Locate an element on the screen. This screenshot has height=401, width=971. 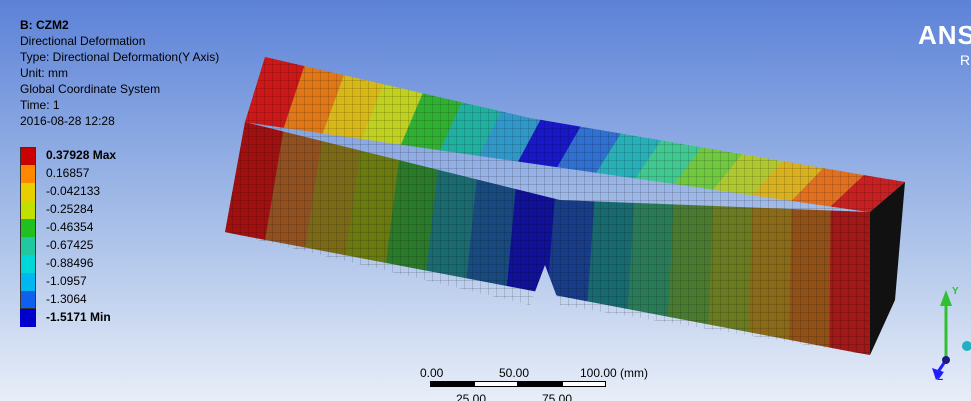
result-type: Type: Directional Deformation(Y Axis) is located at coordinates (120, 57).